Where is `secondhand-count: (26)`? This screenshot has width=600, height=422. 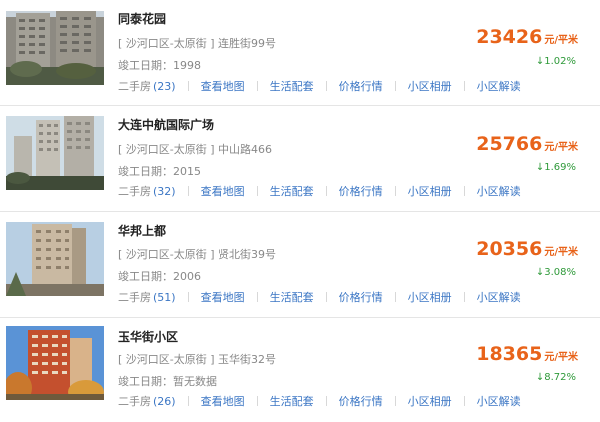 secondhand-count: (26) is located at coordinates (164, 401).